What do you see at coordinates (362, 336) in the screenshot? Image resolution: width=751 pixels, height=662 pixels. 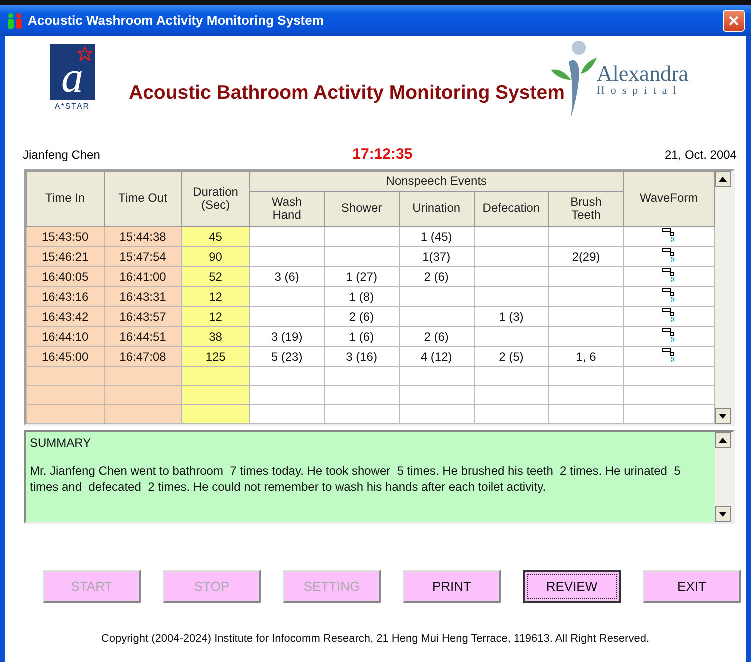 I see `table-cell: 1 (6)` at bounding box center [362, 336].